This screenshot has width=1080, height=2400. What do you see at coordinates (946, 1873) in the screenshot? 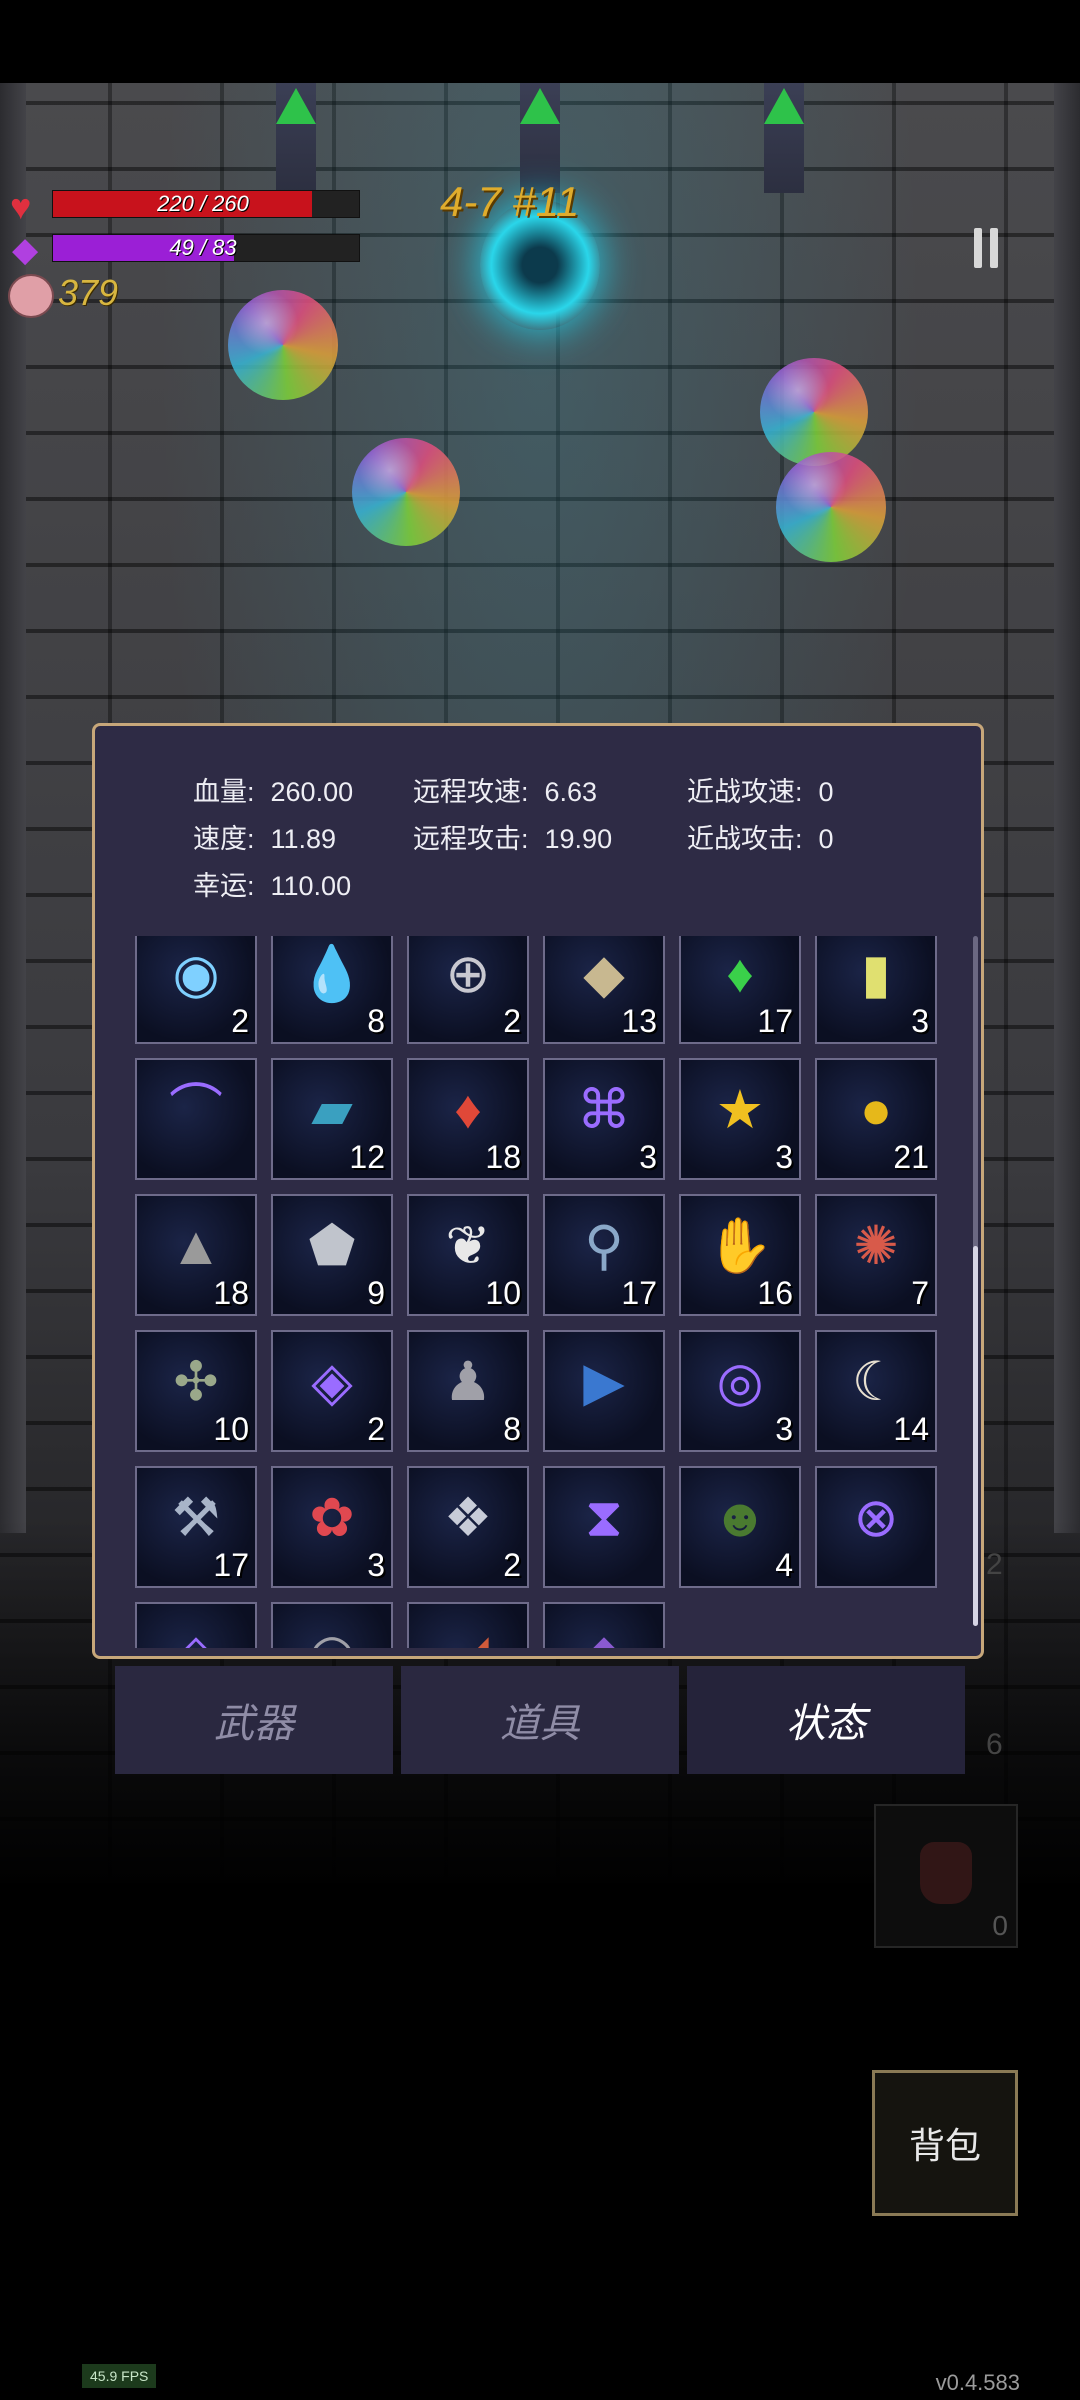
I see `potion-icon` at bounding box center [946, 1873].